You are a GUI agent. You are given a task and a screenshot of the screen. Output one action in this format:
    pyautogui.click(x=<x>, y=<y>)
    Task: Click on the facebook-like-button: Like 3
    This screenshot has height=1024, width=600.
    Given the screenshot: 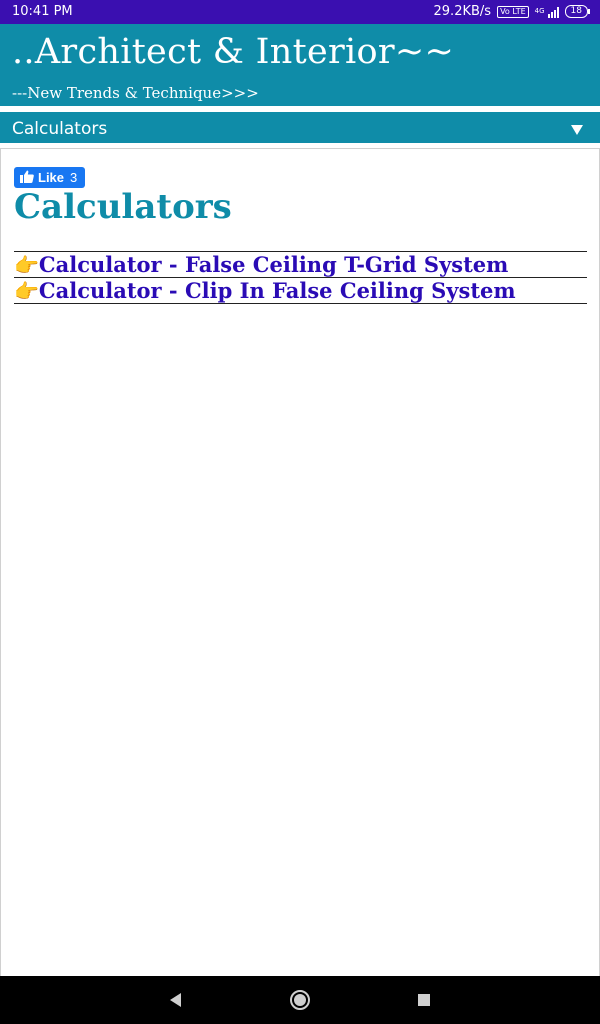 What is the action you would take?
    pyautogui.click(x=50, y=177)
    